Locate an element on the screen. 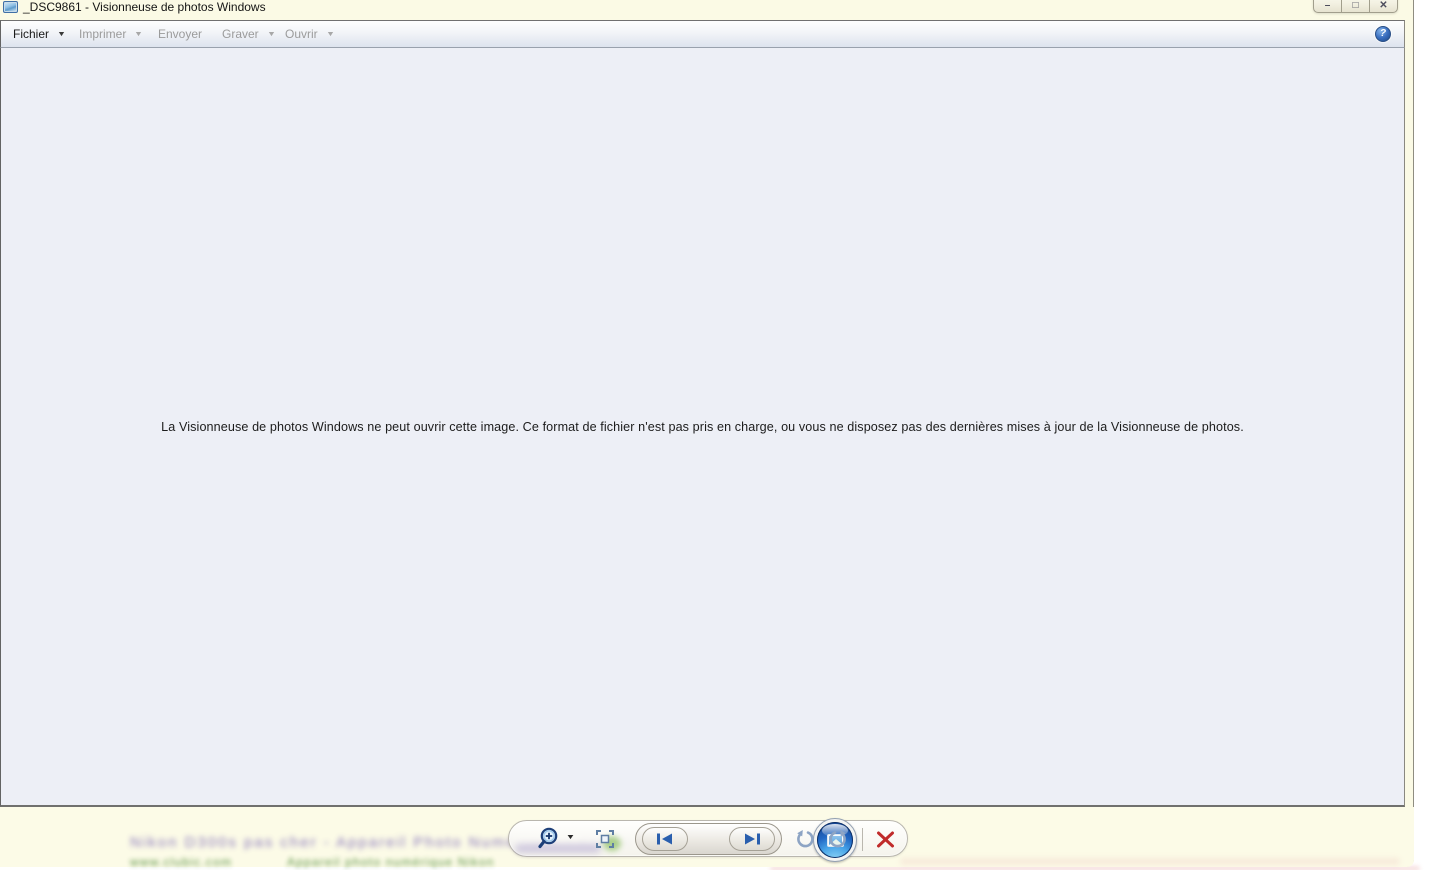  maximize-button: □ is located at coordinates (1355, 6).